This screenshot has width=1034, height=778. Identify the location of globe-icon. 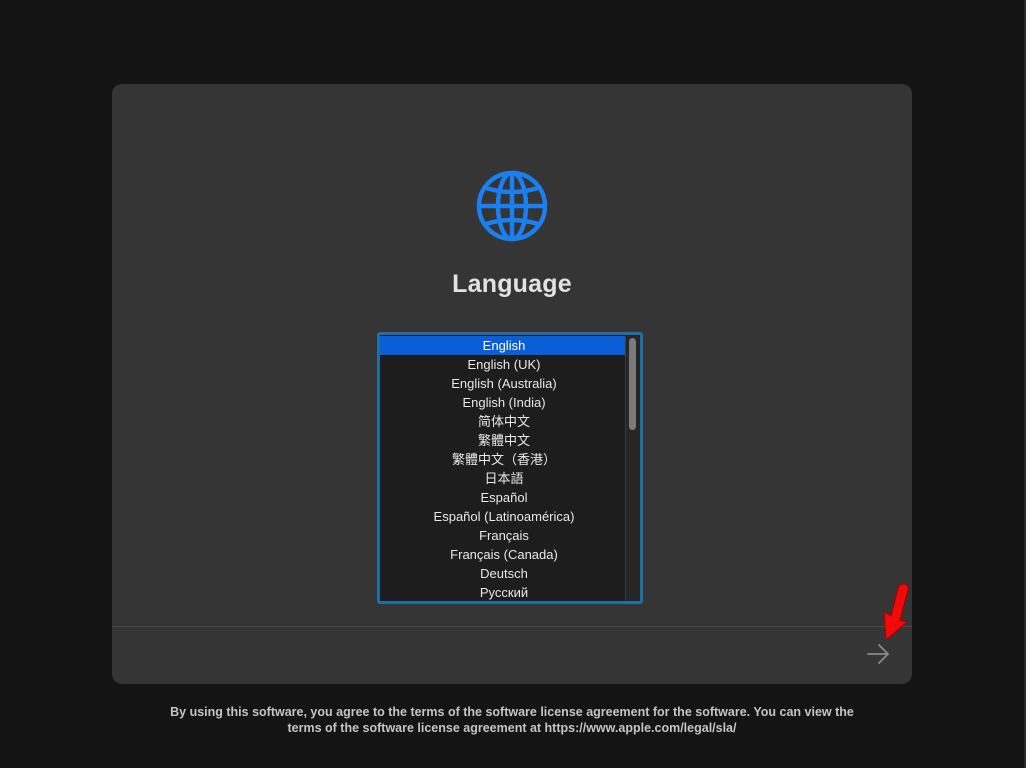
(512, 206).